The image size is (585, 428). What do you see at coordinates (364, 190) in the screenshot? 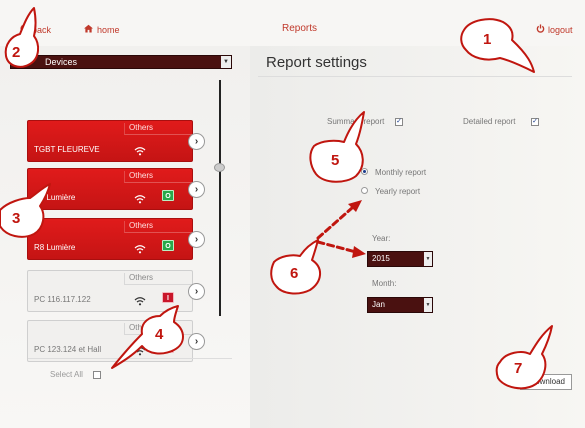
I see `yearly-report-radio` at bounding box center [364, 190].